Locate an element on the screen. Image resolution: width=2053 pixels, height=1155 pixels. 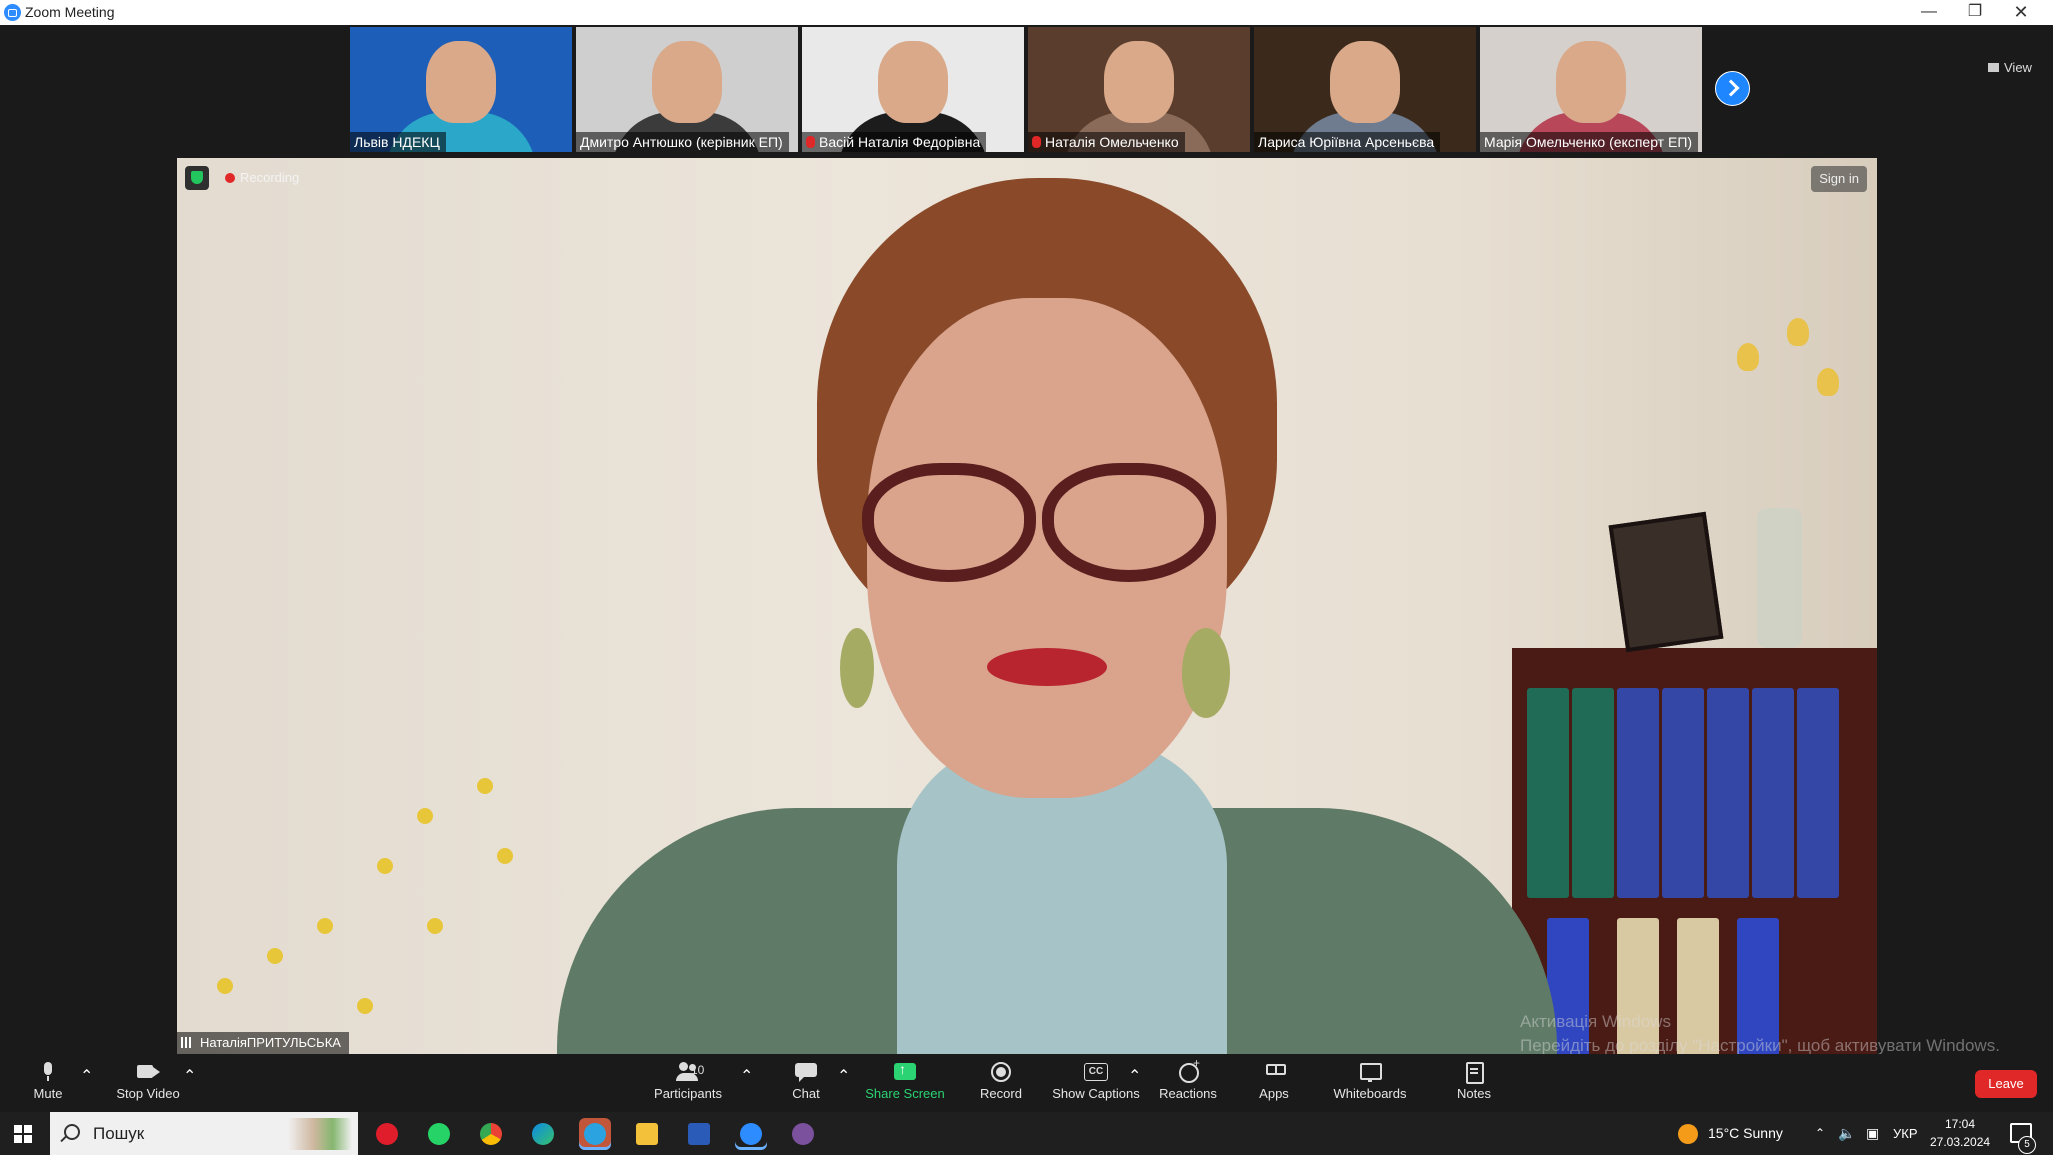
notes-button: Notes is located at coordinates (1474, 1084).